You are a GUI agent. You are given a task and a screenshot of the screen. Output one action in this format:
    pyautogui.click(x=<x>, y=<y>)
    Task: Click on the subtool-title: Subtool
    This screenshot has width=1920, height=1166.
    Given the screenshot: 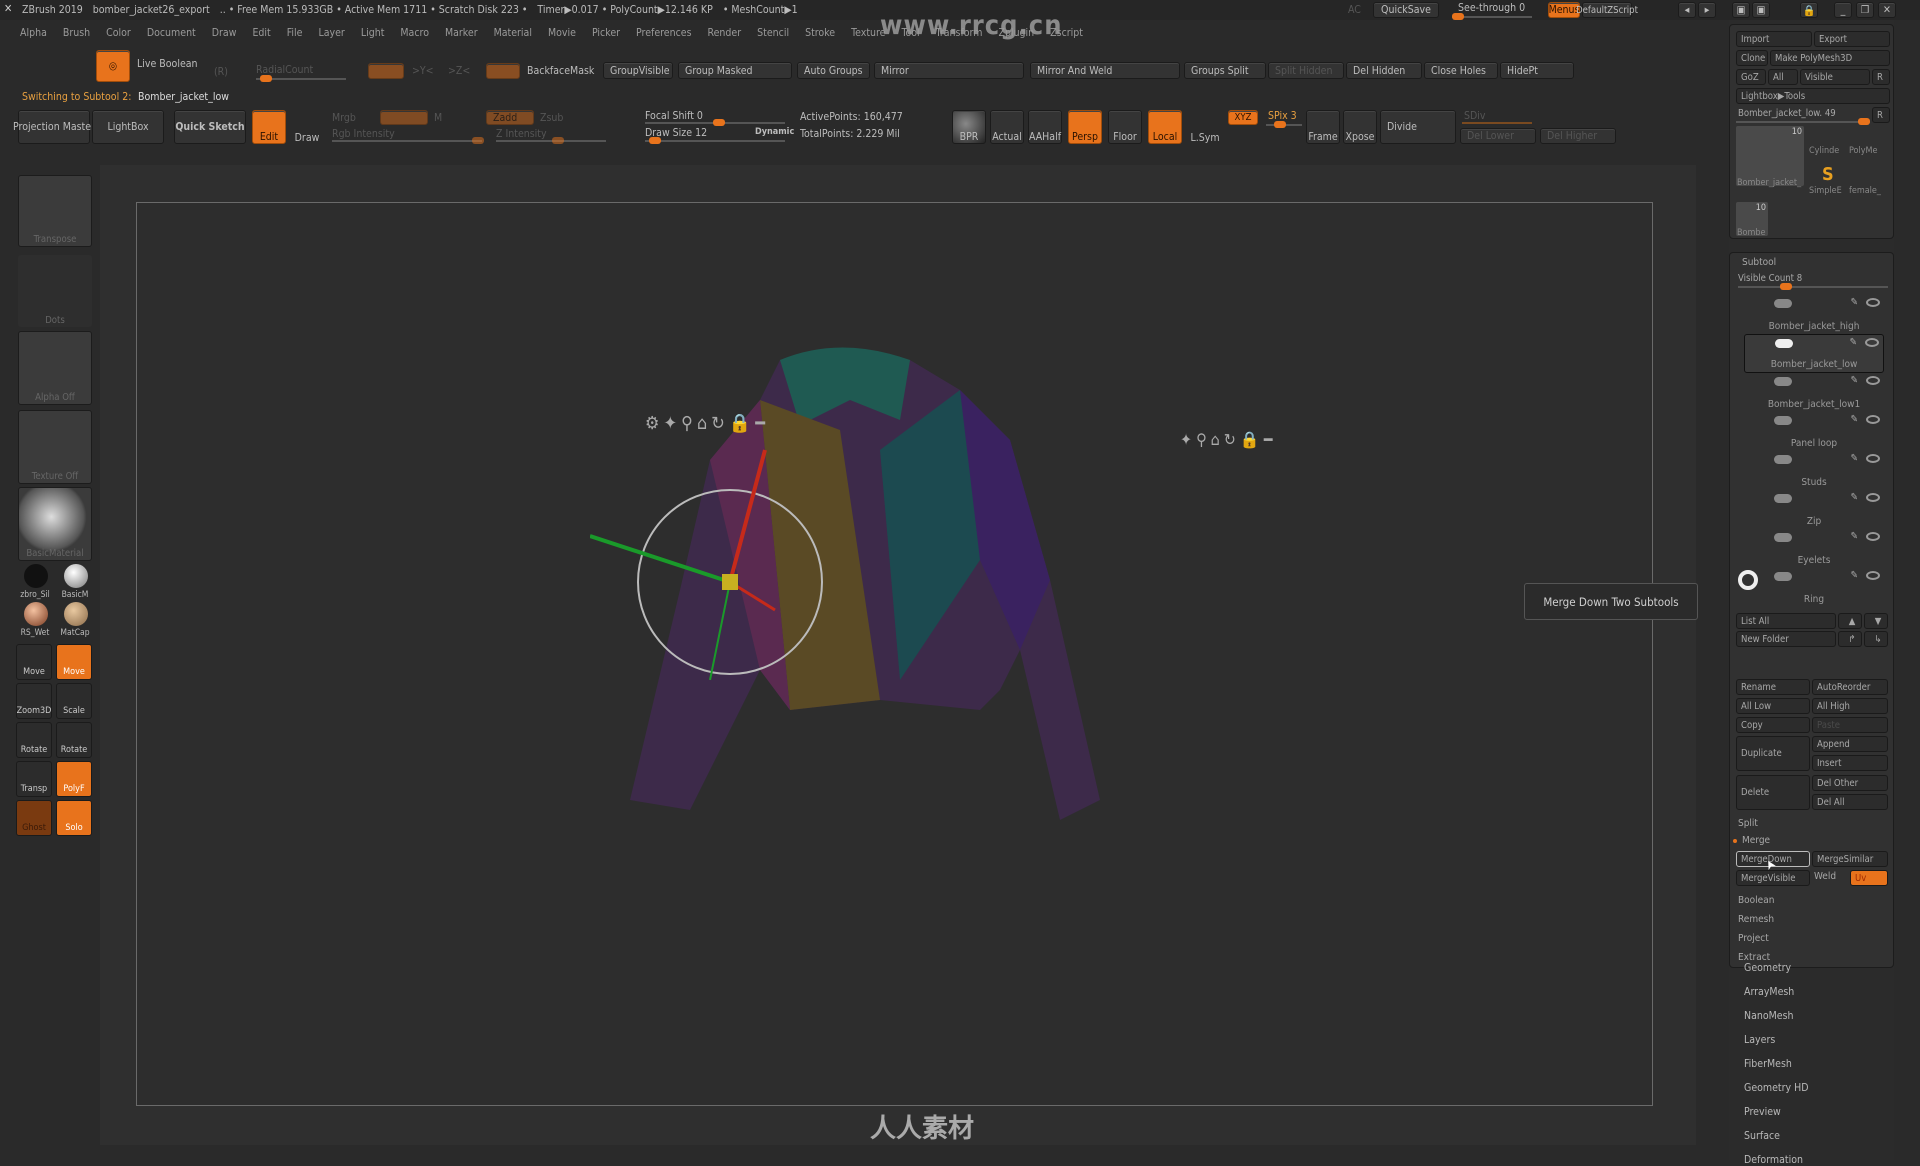 What is the action you would take?
    pyautogui.click(x=1759, y=262)
    